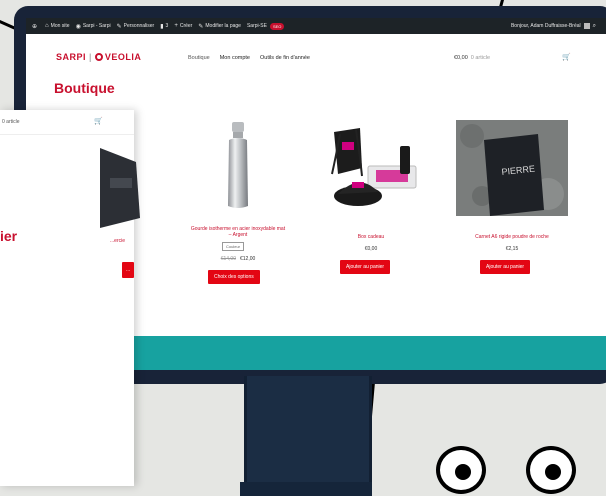  Describe the element at coordinates (234, 277) in the screenshot. I see `choose-options-button: Choix des options` at that location.